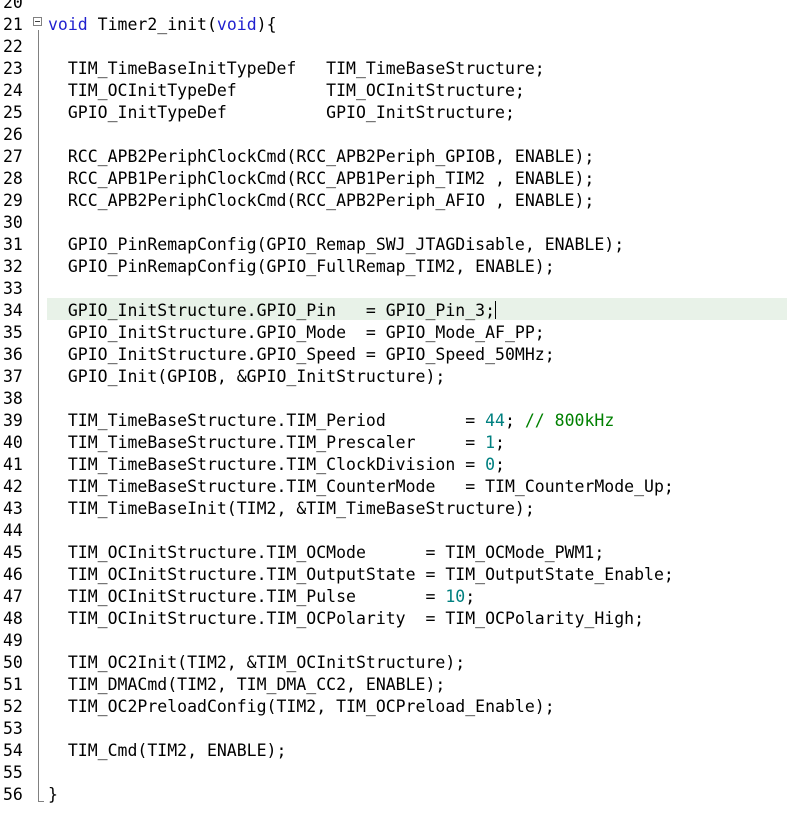 This screenshot has height=813, width=787. I want to click on code-token: TIM_OC2Init(TIM2, &TIM_OCInitStructure);, so click(257, 662).